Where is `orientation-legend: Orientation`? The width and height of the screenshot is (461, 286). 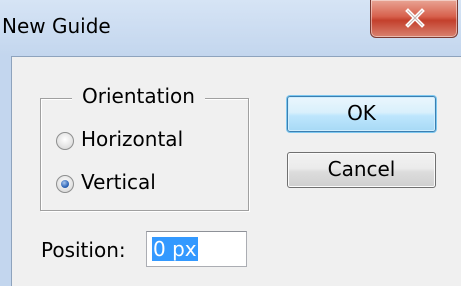 orientation-legend: Orientation is located at coordinates (138, 96).